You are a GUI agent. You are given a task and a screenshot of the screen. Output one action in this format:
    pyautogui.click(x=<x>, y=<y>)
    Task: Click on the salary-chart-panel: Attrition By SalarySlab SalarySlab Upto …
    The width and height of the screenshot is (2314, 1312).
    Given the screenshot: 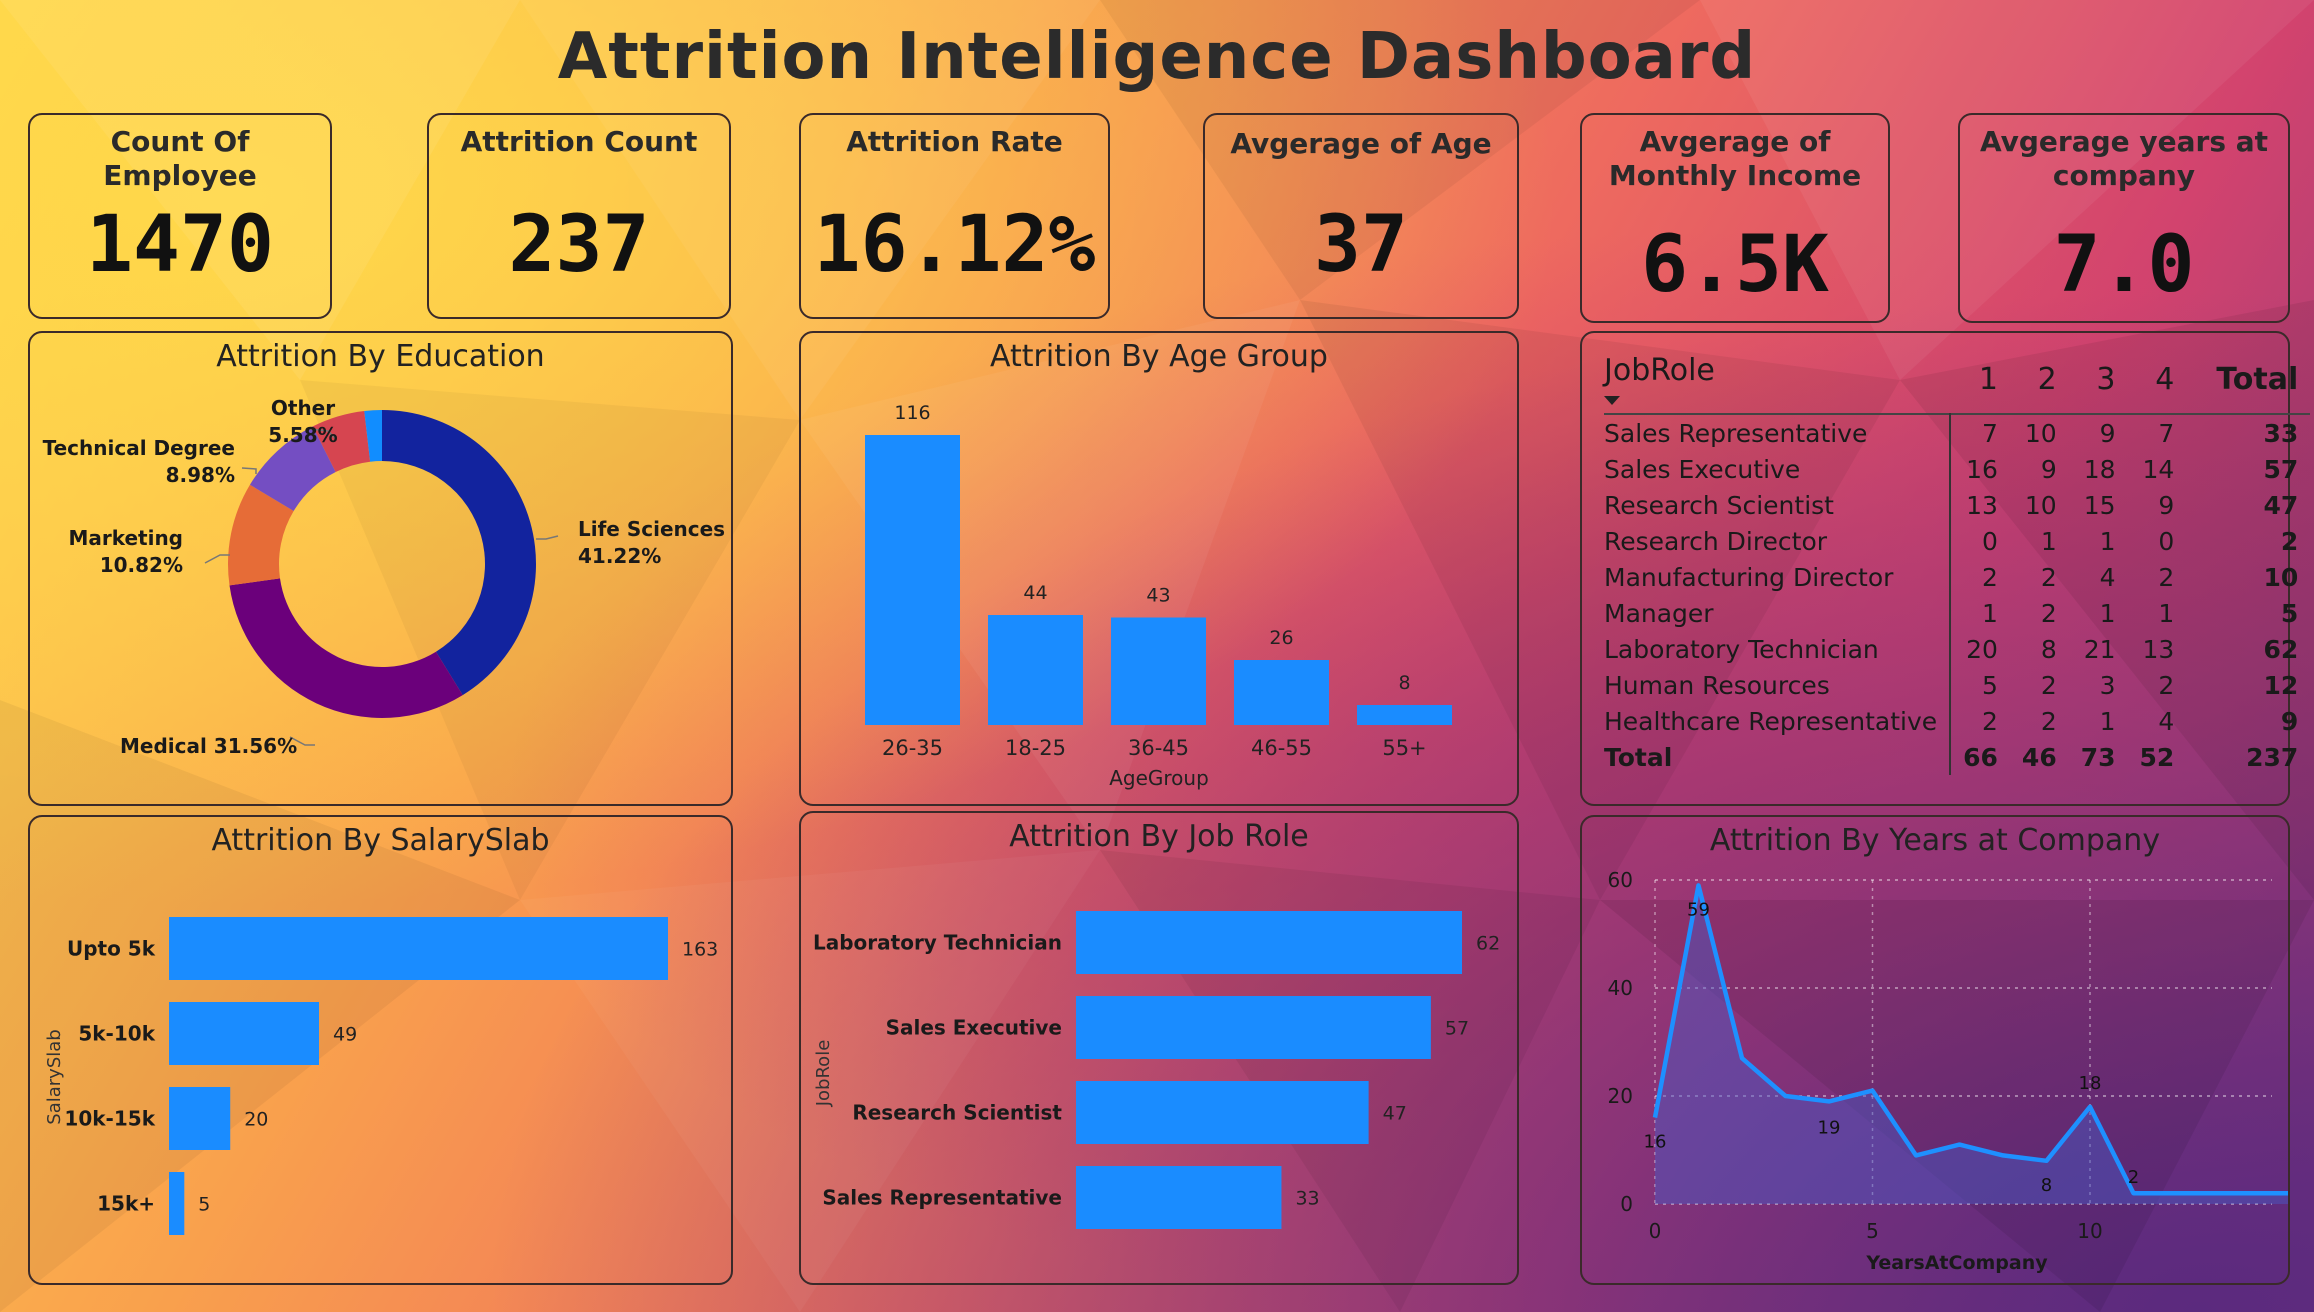 What is the action you would take?
    pyautogui.click(x=380, y=1050)
    